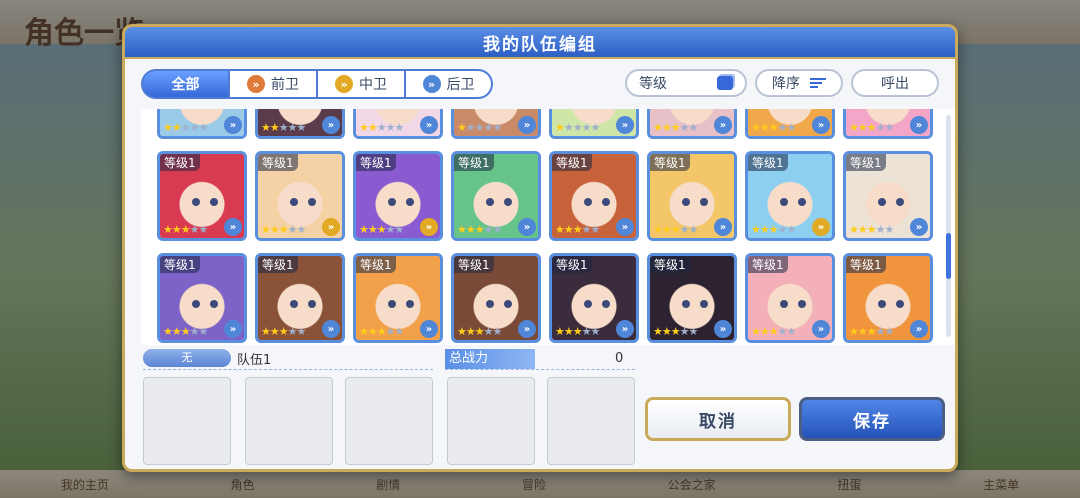 The width and height of the screenshot is (1080, 498). Describe the element at coordinates (185, 84) in the screenshot. I see `tab-all: 全部` at that location.